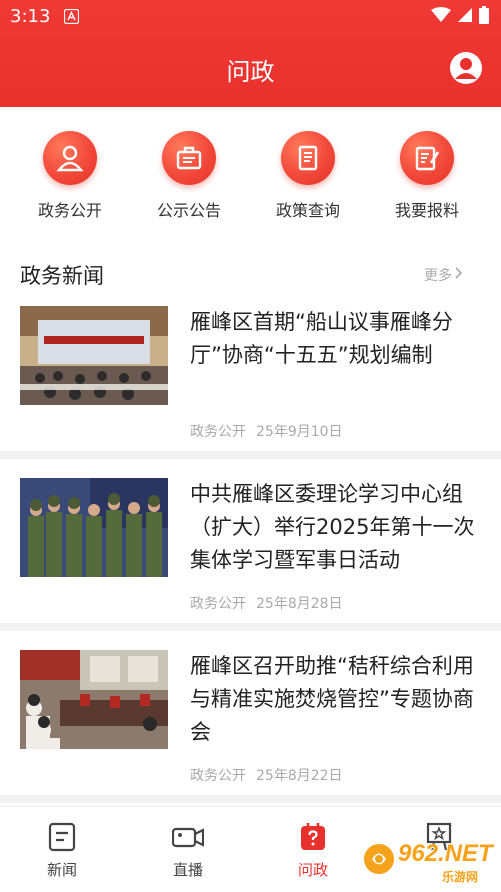 The height and width of the screenshot is (892, 501). What do you see at coordinates (188, 837) in the screenshot?
I see `video-camera-icon` at bounding box center [188, 837].